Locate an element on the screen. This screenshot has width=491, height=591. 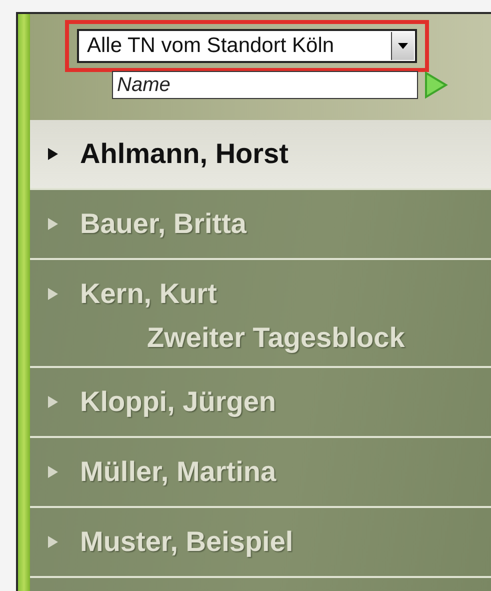
session-label: Zweiter Tagesblock is located at coordinates (276, 338).